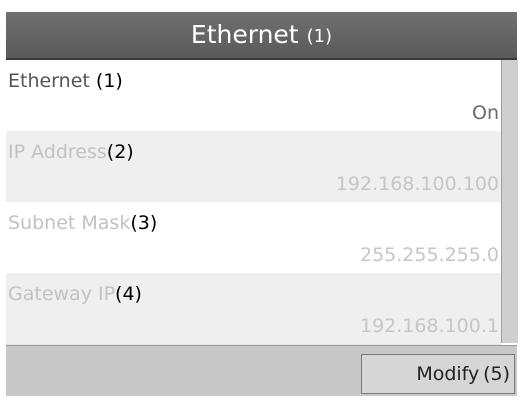  Describe the element at coordinates (244, 34) in the screenshot. I see `page-title: Ethernet` at that location.